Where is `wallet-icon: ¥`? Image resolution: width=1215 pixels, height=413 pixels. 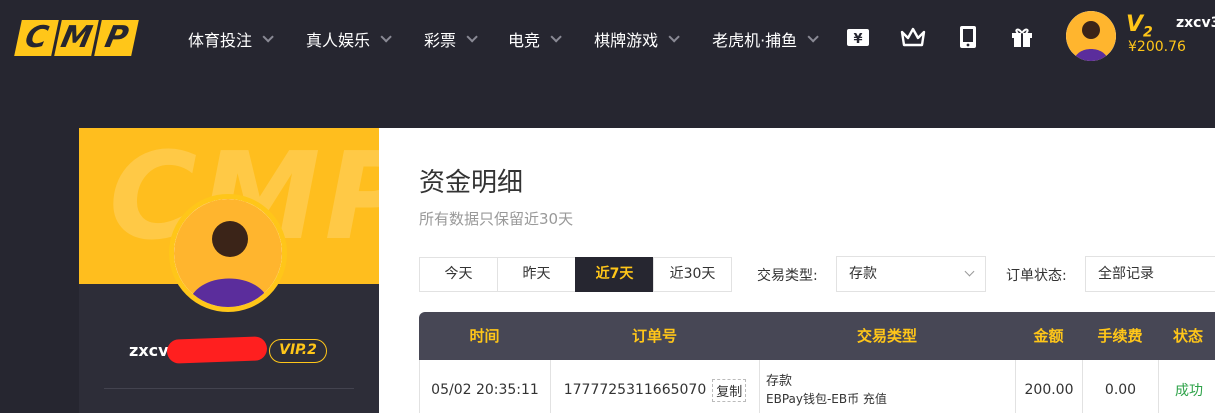
wallet-icon: ¥ is located at coordinates (858, 37).